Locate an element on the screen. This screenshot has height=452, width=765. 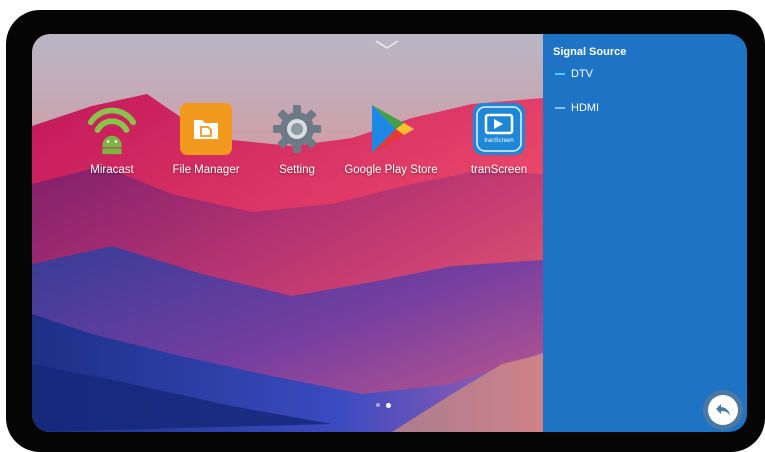
app-label: File Manager is located at coordinates (206, 170).